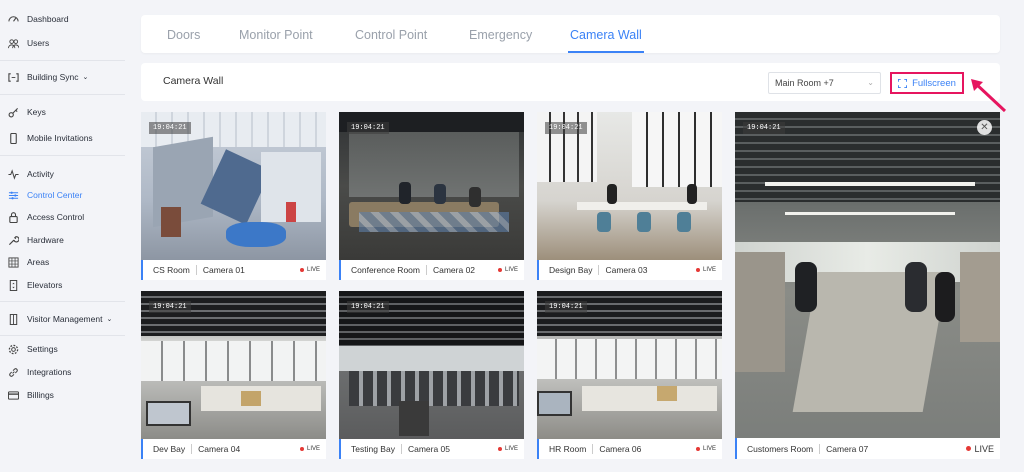 The width and height of the screenshot is (1024, 472). What do you see at coordinates (13, 174) in the screenshot?
I see `activity-icon` at bounding box center [13, 174].